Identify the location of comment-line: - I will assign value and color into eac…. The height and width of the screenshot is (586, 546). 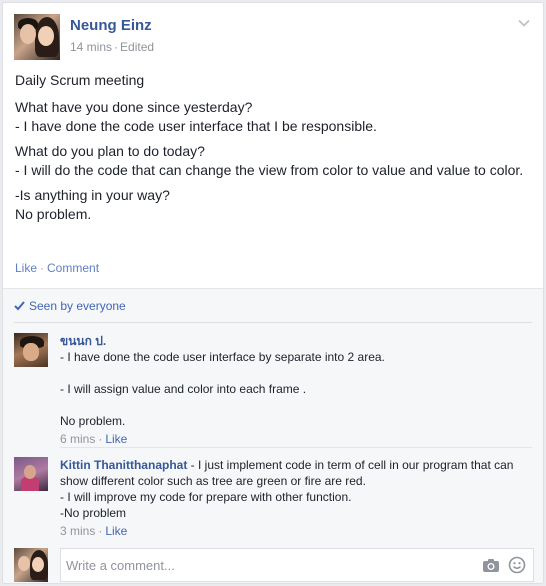
(183, 389).